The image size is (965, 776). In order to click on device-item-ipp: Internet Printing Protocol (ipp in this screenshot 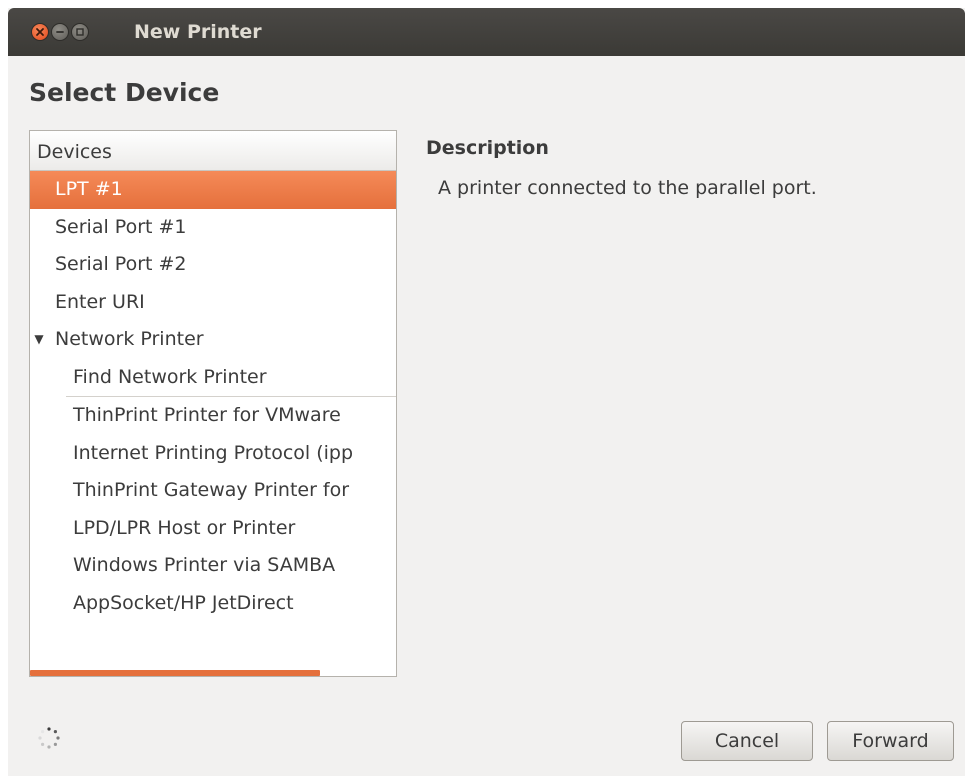, I will do `click(213, 454)`.